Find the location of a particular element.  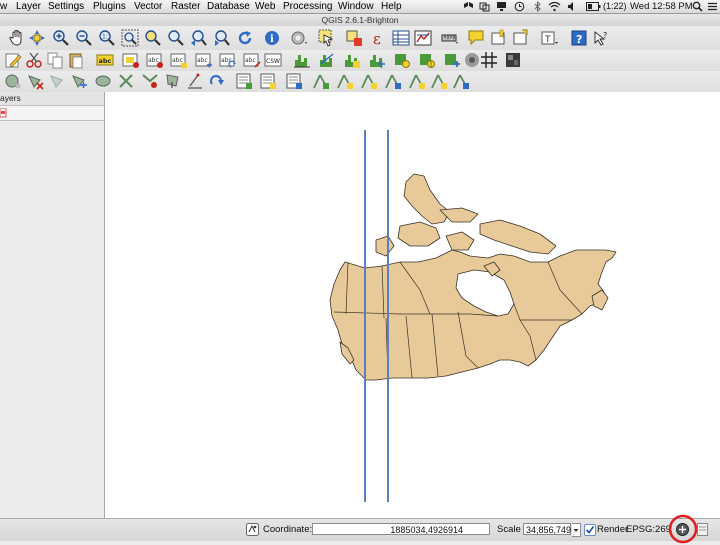

label-move-icon: abc is located at coordinates (204, 60).